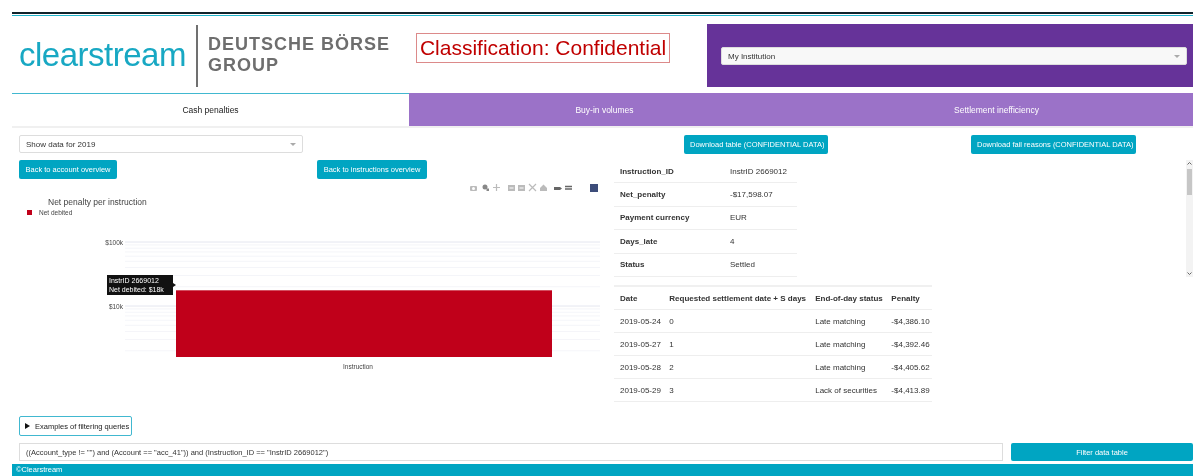 The image size is (1193, 476). I want to click on table-cell: 2019-05-29, so click(639, 390).